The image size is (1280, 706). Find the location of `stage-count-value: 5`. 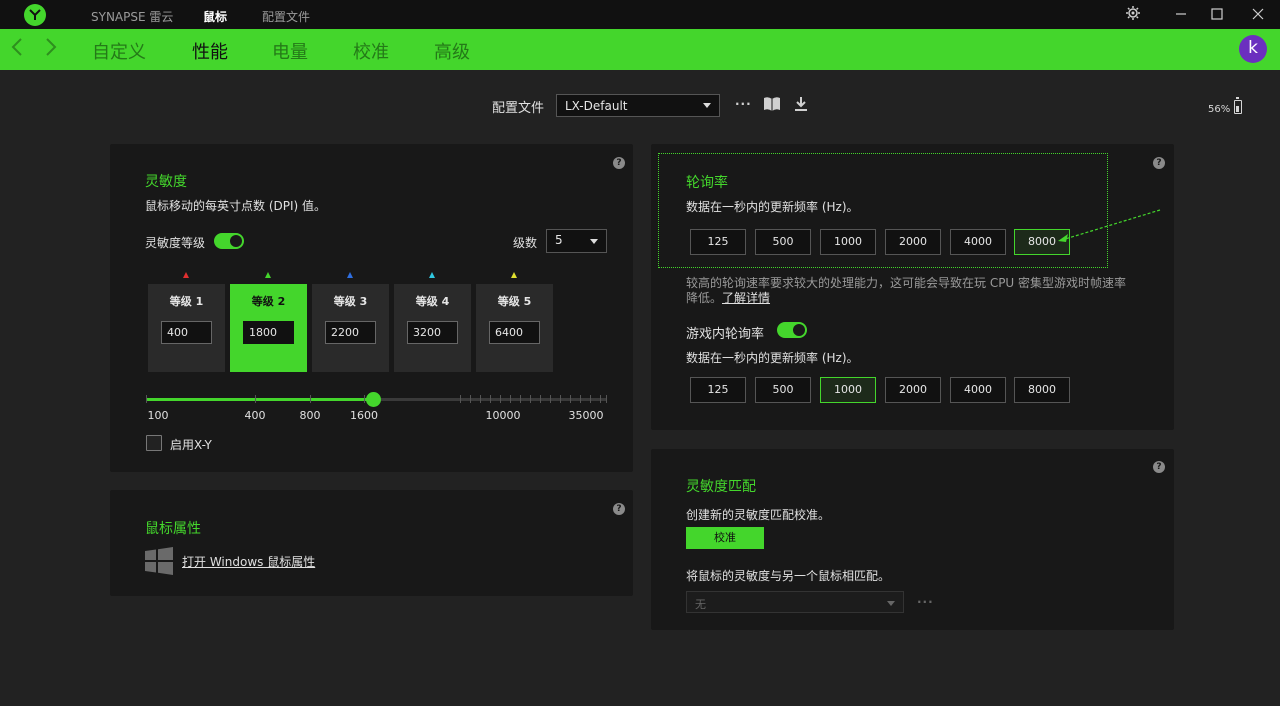

stage-count-value: 5 is located at coordinates (559, 240).